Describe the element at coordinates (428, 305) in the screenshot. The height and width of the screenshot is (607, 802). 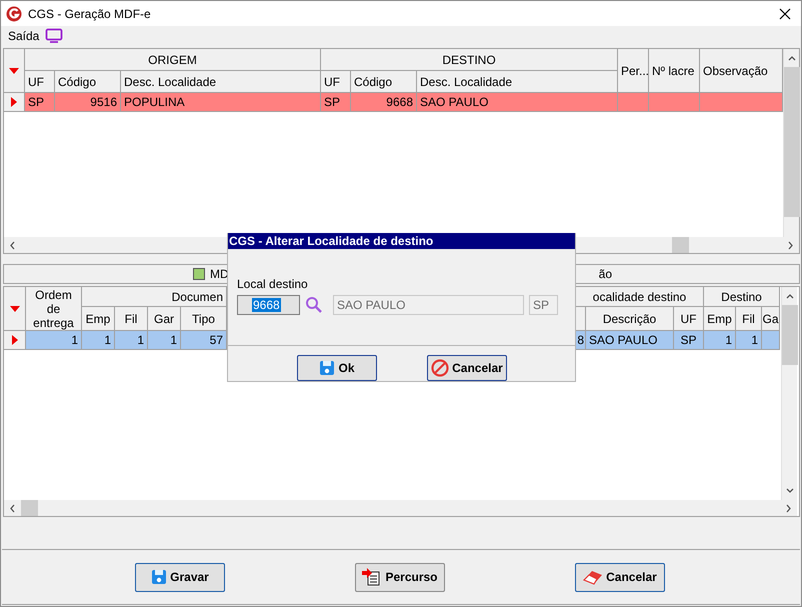
I see `description-field: SAO PAULO` at that location.